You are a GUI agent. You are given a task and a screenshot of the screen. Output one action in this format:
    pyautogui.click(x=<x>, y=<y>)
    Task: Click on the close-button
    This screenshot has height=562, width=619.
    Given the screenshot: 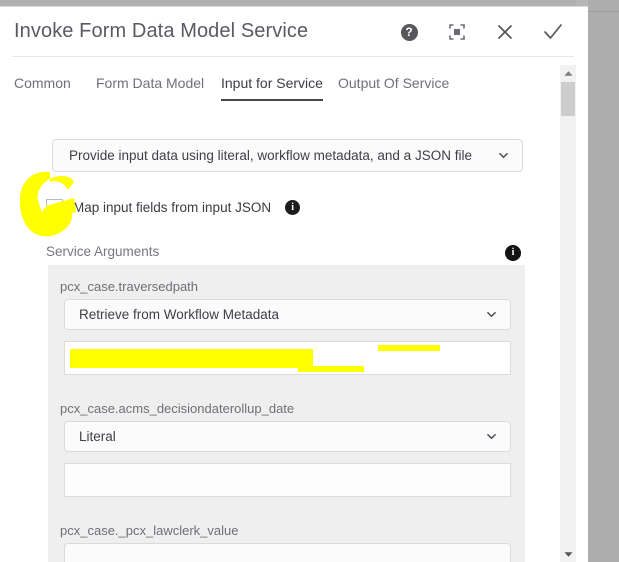 What is the action you would take?
    pyautogui.click(x=505, y=32)
    